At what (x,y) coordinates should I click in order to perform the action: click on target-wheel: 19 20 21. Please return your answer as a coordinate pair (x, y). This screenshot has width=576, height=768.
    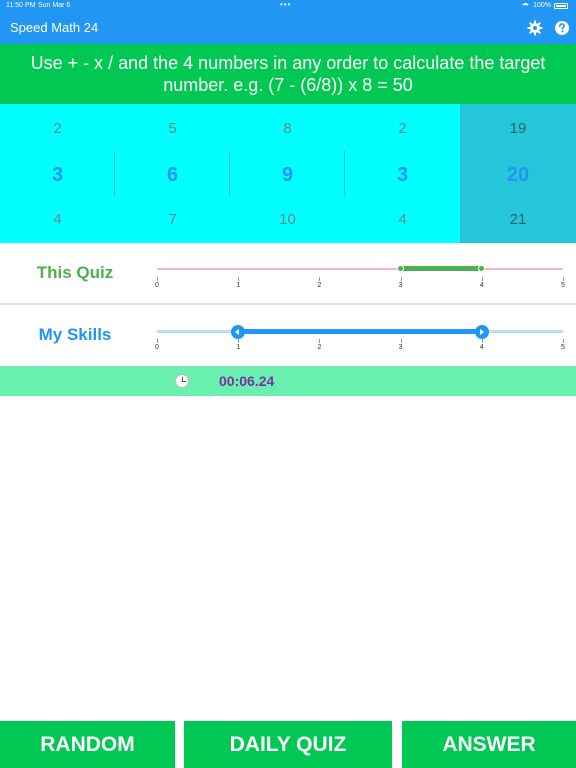
    Looking at the image, I should click on (518, 173).